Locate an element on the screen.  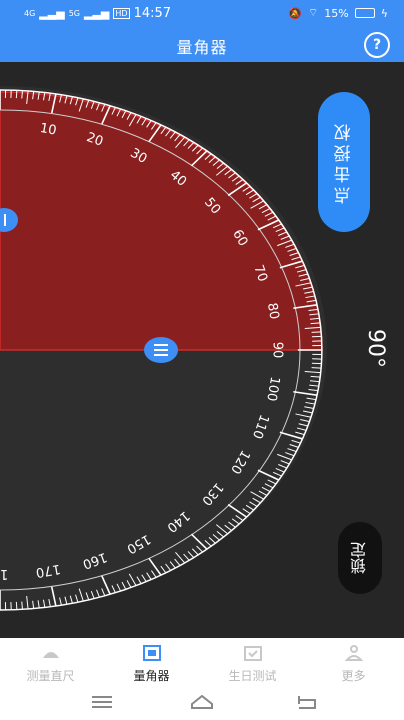
hd-badge: HD is located at coordinates (121, 13).